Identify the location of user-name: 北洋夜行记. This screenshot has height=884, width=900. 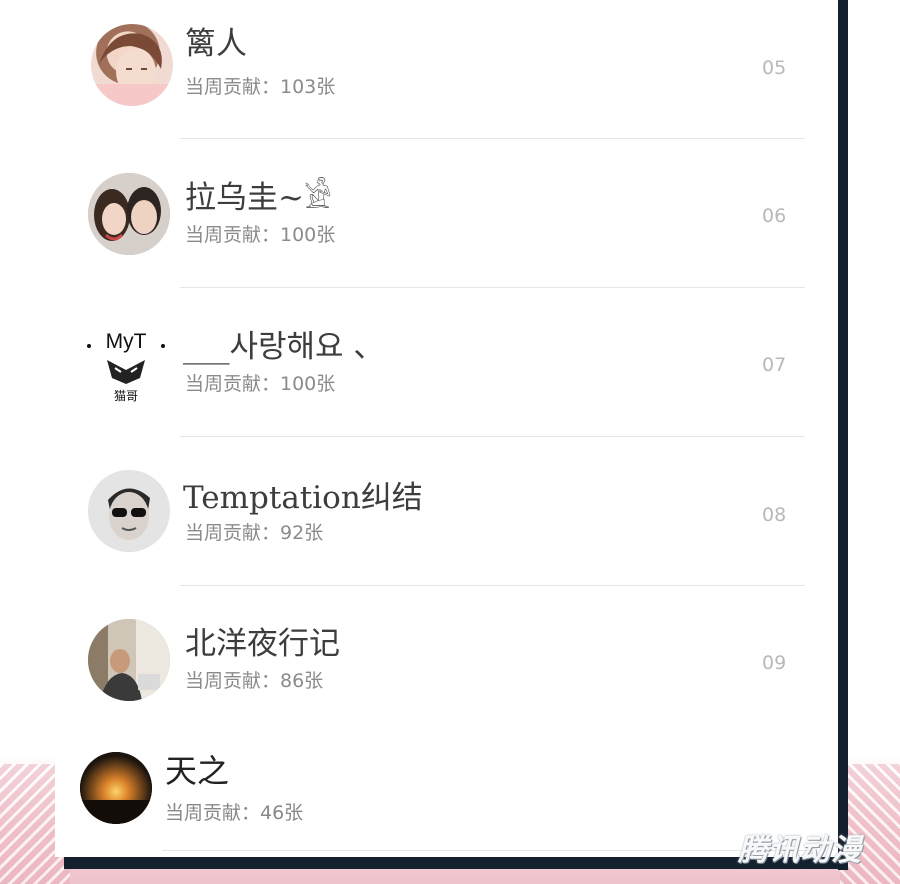
(262, 644).